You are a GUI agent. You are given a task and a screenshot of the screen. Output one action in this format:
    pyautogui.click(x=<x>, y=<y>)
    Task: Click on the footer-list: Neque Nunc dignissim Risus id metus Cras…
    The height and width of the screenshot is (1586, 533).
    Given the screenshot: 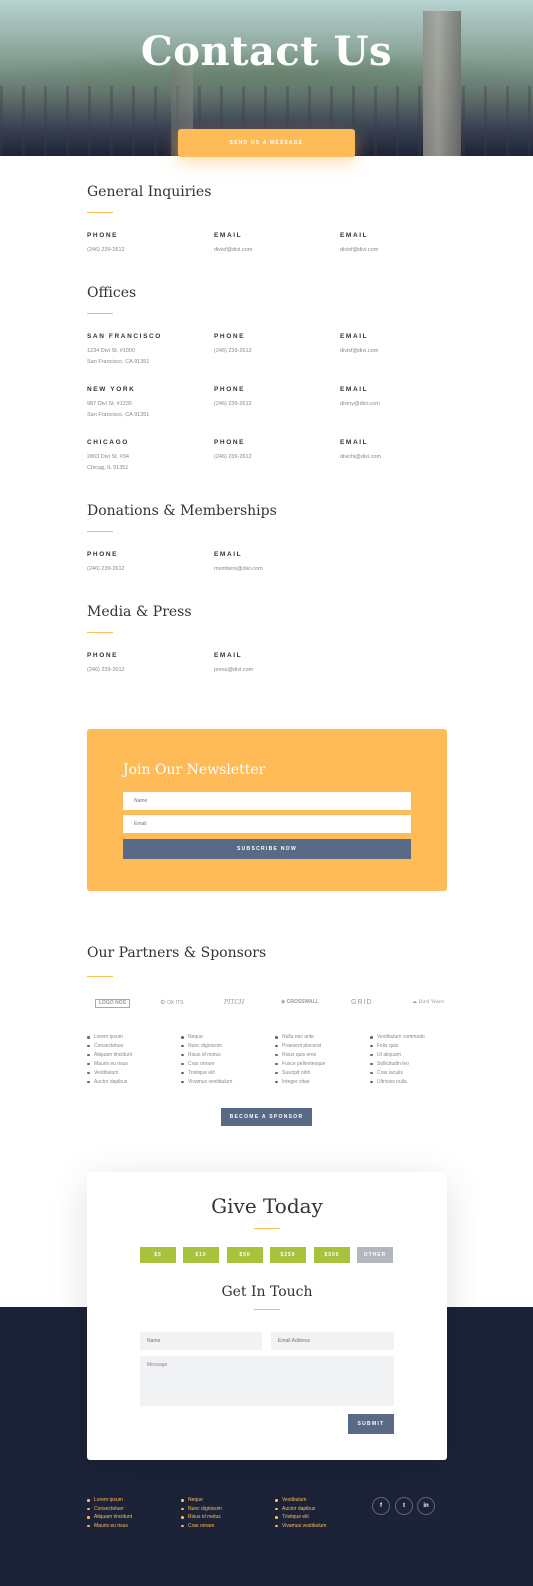 What is the action you would take?
    pyautogui.click(x=201, y=1513)
    